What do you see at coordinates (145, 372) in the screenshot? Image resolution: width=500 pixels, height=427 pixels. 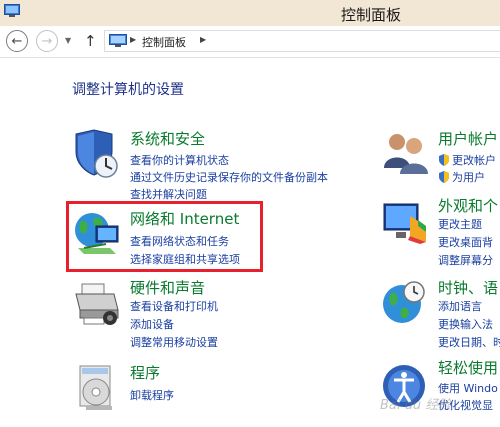 I see `category-title-programs: 程序` at bounding box center [145, 372].